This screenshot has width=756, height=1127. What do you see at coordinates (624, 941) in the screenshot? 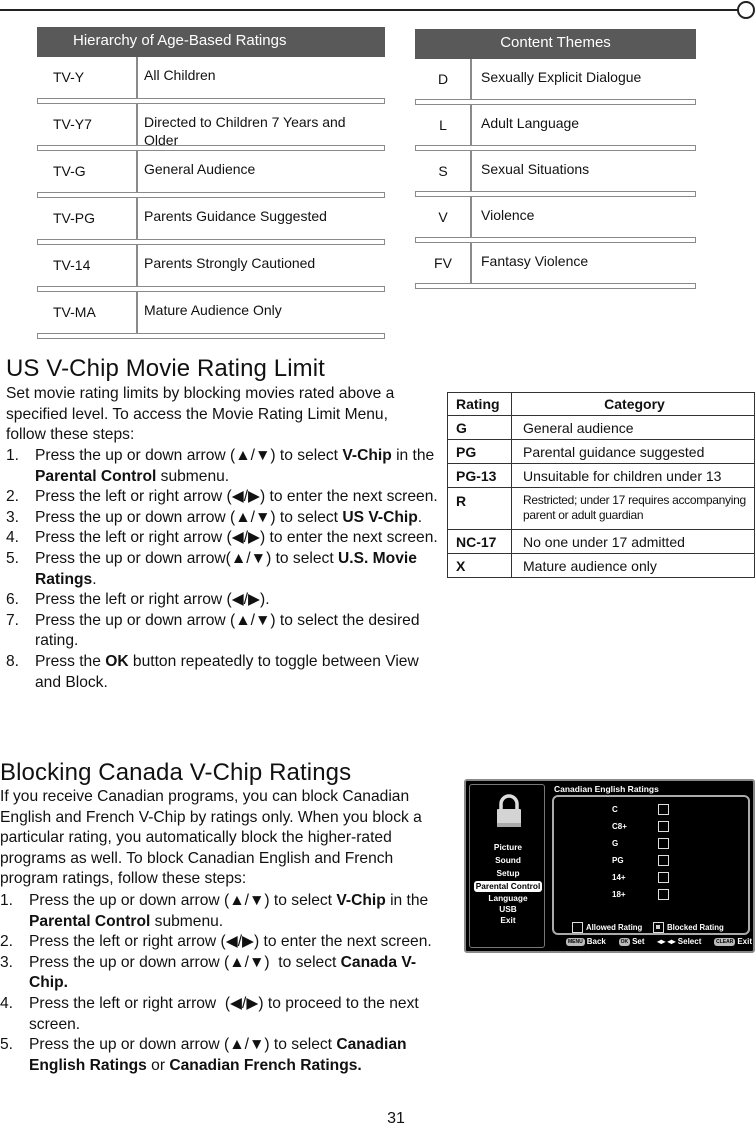
I see `ok-key-icon: OK` at bounding box center [624, 941].